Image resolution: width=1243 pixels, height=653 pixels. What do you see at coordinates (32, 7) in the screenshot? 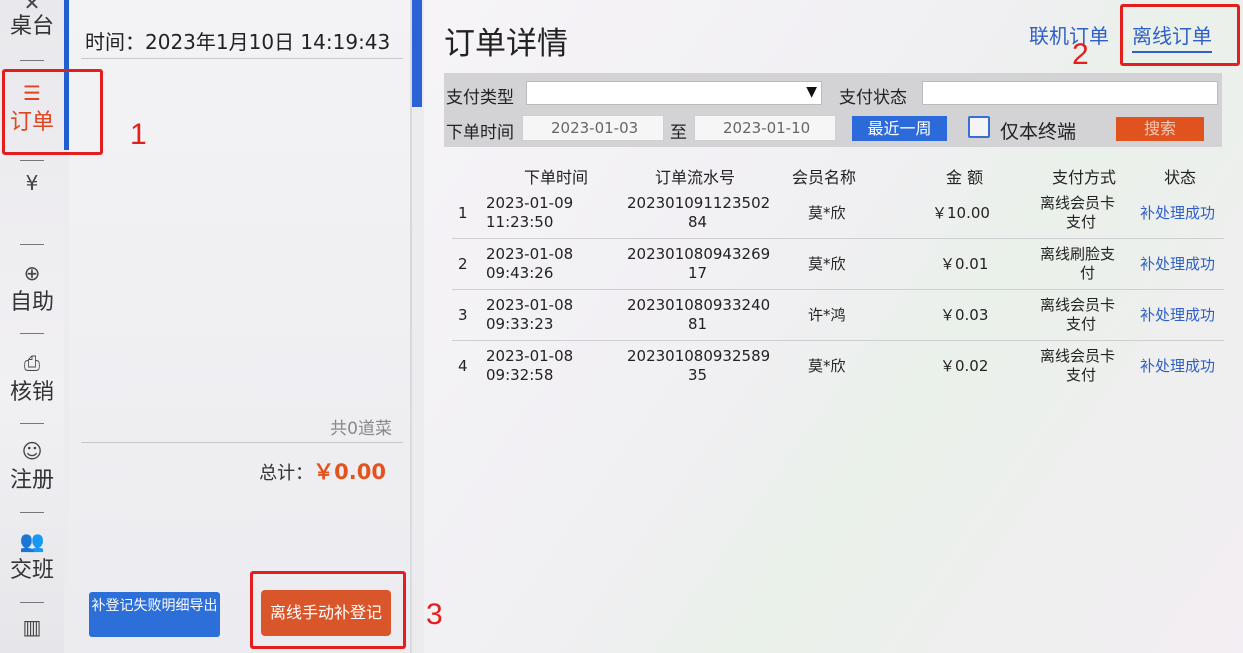
I see `table-icon: ✕` at bounding box center [32, 7].